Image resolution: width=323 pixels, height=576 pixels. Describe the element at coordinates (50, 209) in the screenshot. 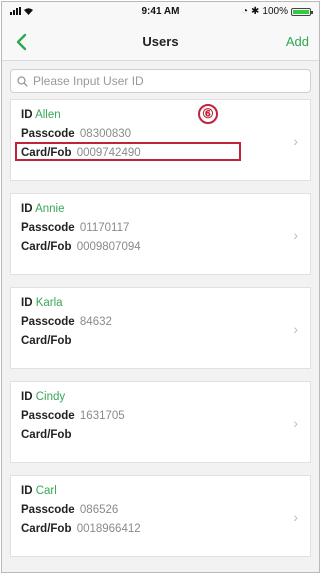

I see `user-name: Annie` at that location.